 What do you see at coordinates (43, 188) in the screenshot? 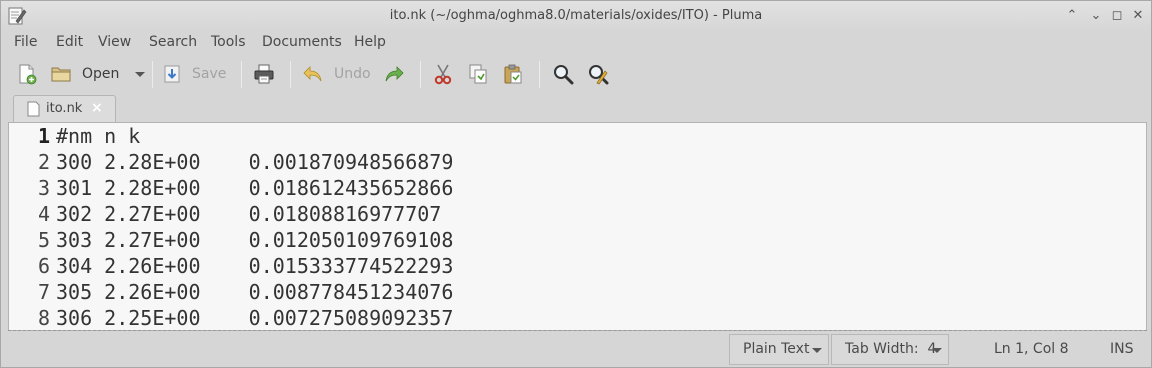
I see `line-number: 3` at bounding box center [43, 188].